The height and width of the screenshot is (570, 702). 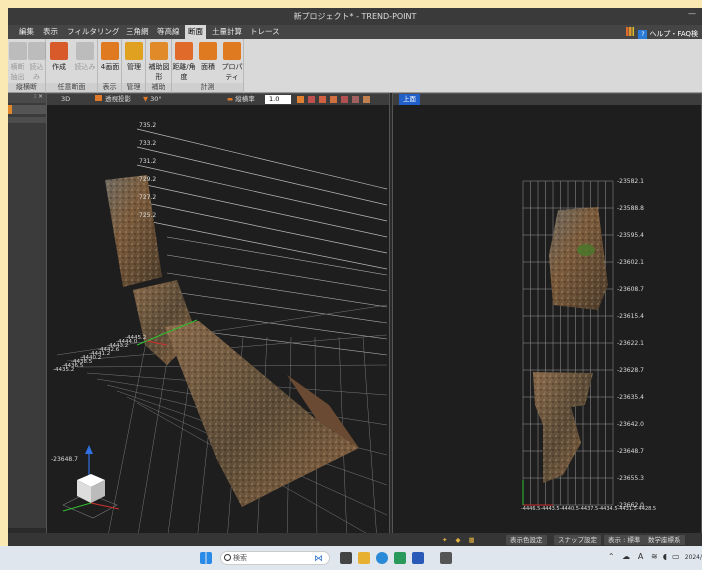 I want to click on ribbon-button: 管理, so click(x=134, y=57).